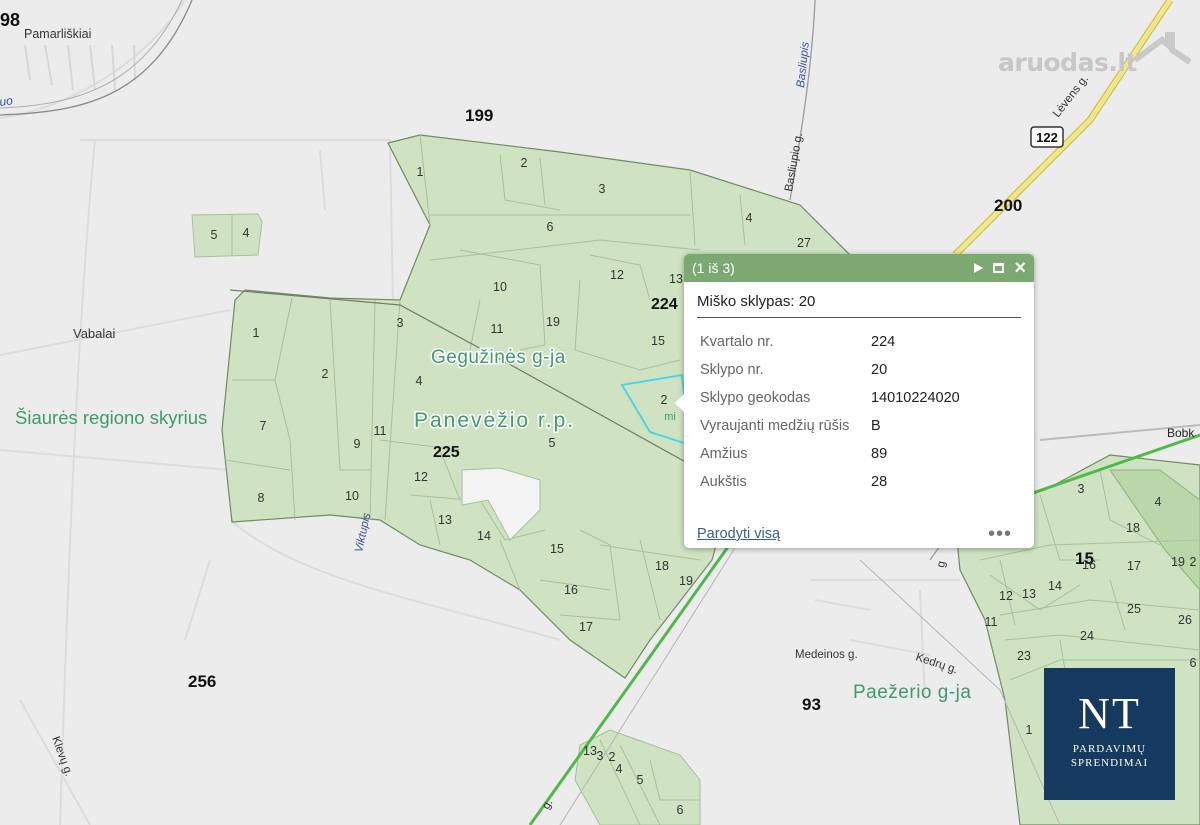 The width and height of the screenshot is (1200, 825). I want to click on more-options-icon: •••, so click(1000, 534).